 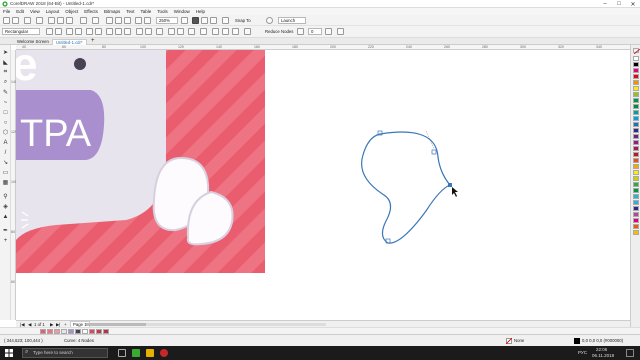 What do you see at coordinates (69, 20) in the screenshot?
I see `paste-icon` at bounding box center [69, 20].